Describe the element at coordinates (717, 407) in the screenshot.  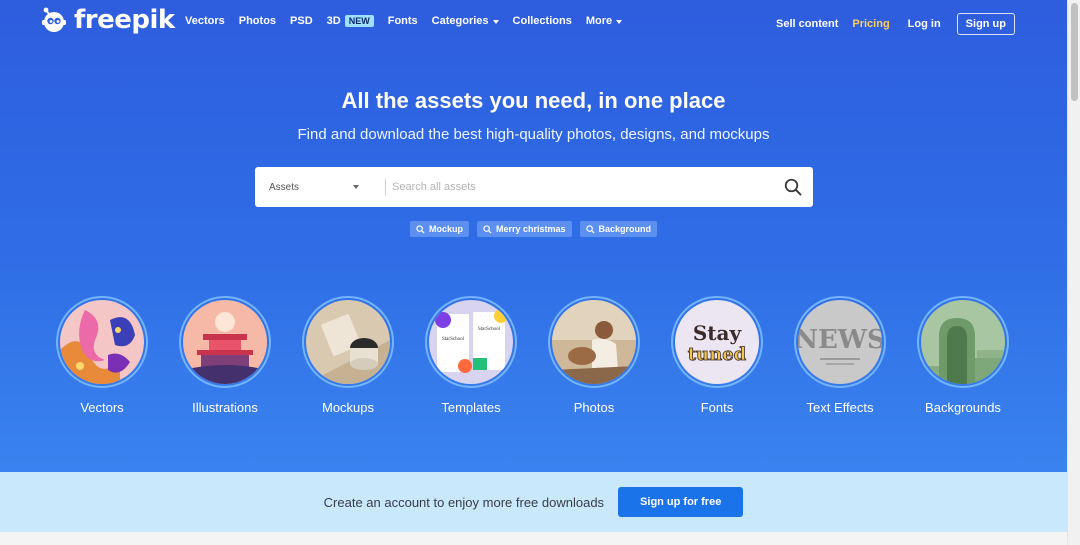
I see `category-label: Fonts` at that location.